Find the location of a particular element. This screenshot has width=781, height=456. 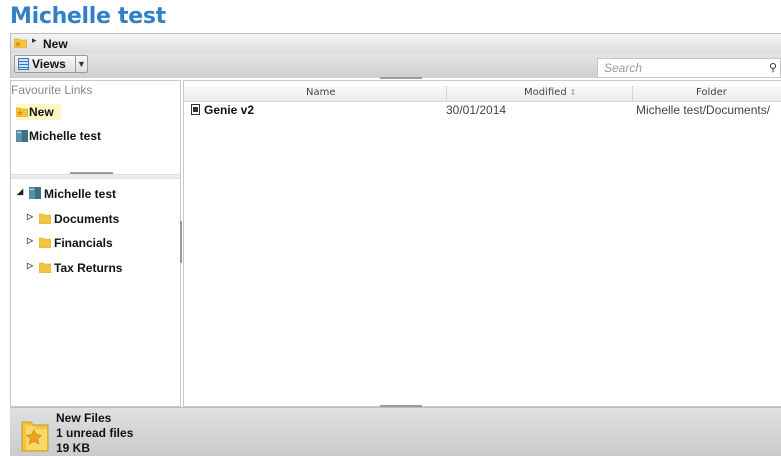

footer-title: New Files is located at coordinates (84, 418).